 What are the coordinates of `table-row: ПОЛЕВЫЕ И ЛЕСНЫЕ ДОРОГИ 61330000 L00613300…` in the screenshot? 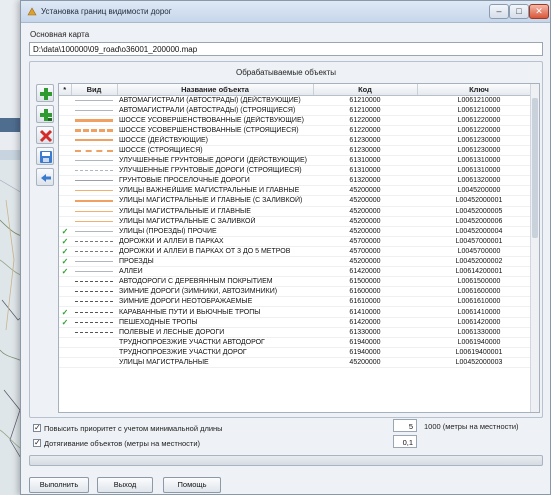 It's located at (299, 332).